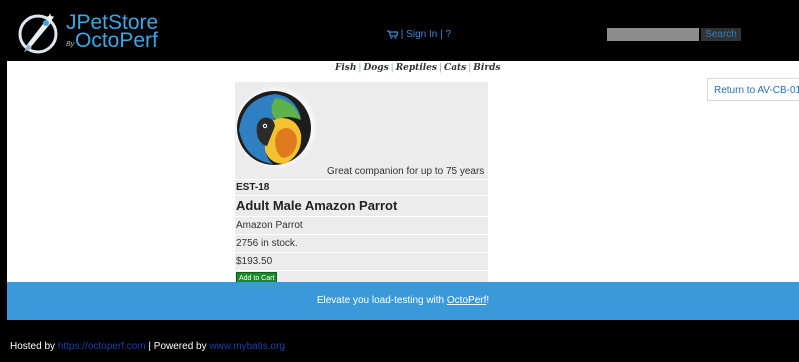 The width and height of the screenshot is (799, 362). I want to click on cart-link, so click(394, 34).